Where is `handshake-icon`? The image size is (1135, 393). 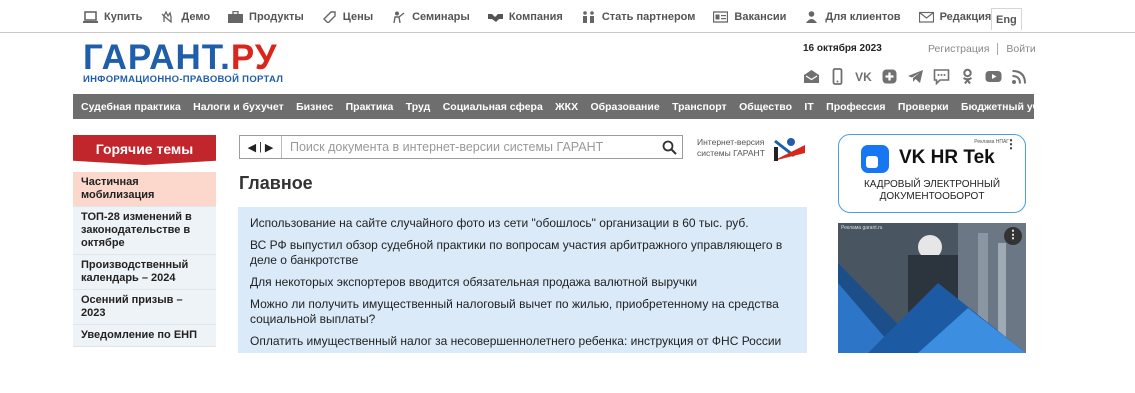
handshake-icon is located at coordinates (495, 17).